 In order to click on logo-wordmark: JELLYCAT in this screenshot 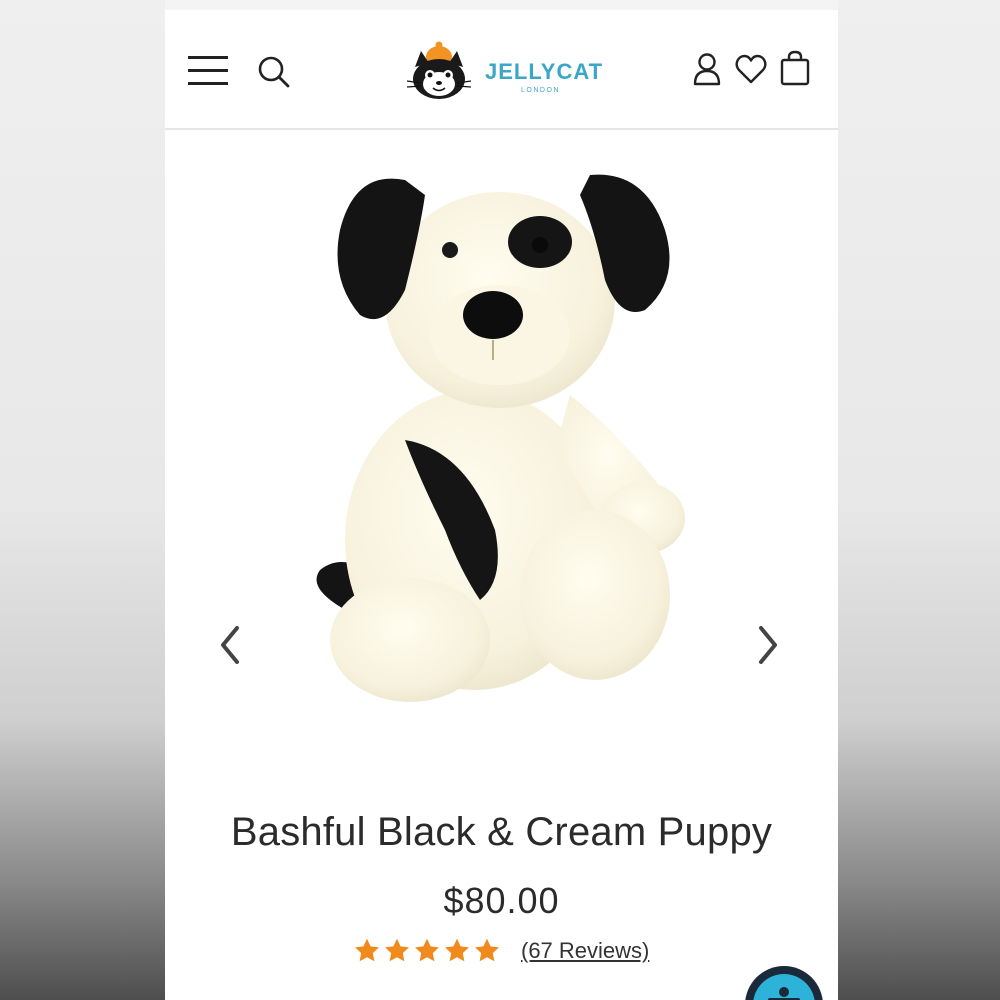, I will do `click(544, 71)`.